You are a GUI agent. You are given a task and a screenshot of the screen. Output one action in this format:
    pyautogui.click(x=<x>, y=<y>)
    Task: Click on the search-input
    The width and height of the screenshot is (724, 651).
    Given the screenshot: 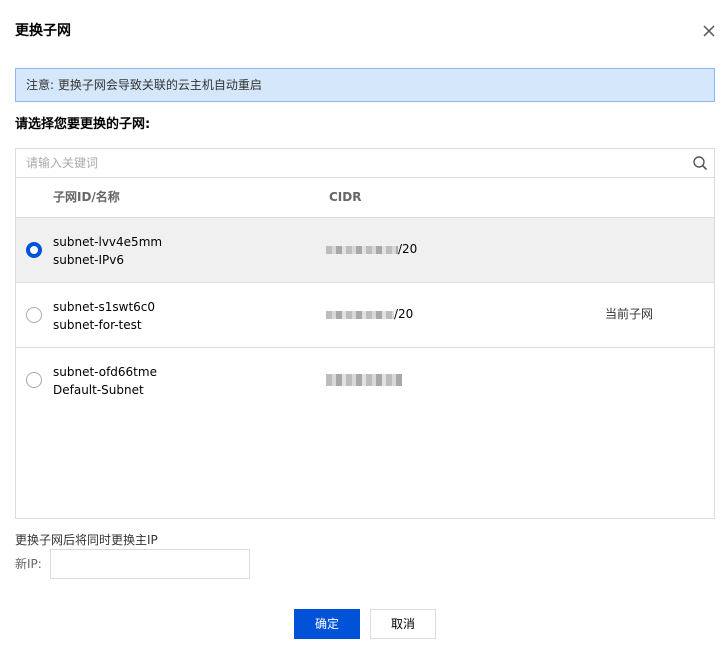 What is the action you would take?
    pyautogui.click(x=346, y=163)
    